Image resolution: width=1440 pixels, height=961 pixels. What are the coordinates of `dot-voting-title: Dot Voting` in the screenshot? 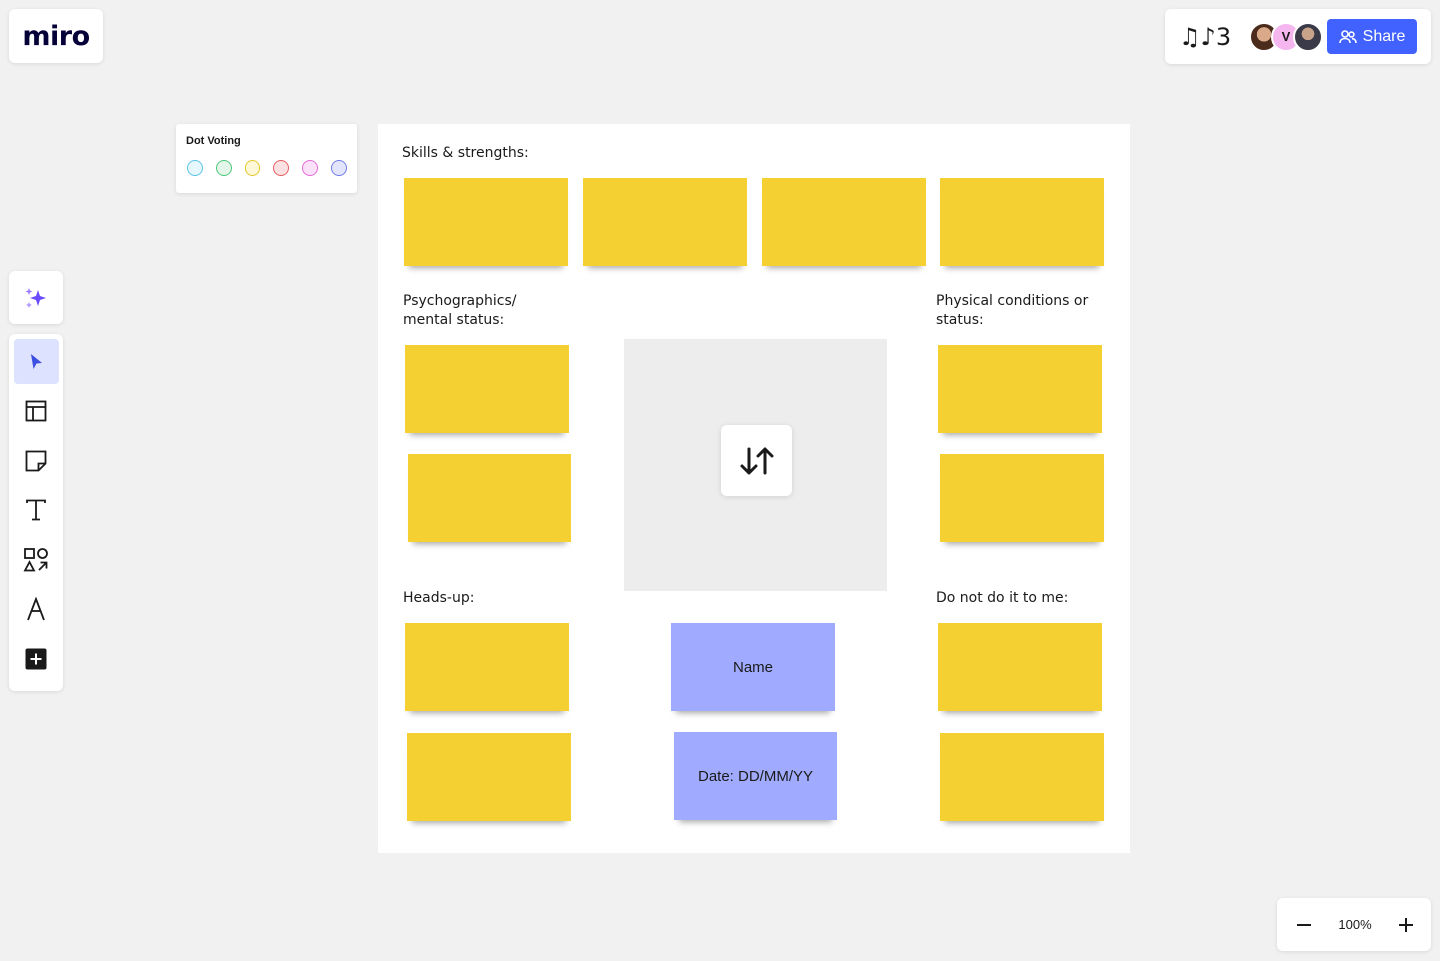 It's located at (213, 141).